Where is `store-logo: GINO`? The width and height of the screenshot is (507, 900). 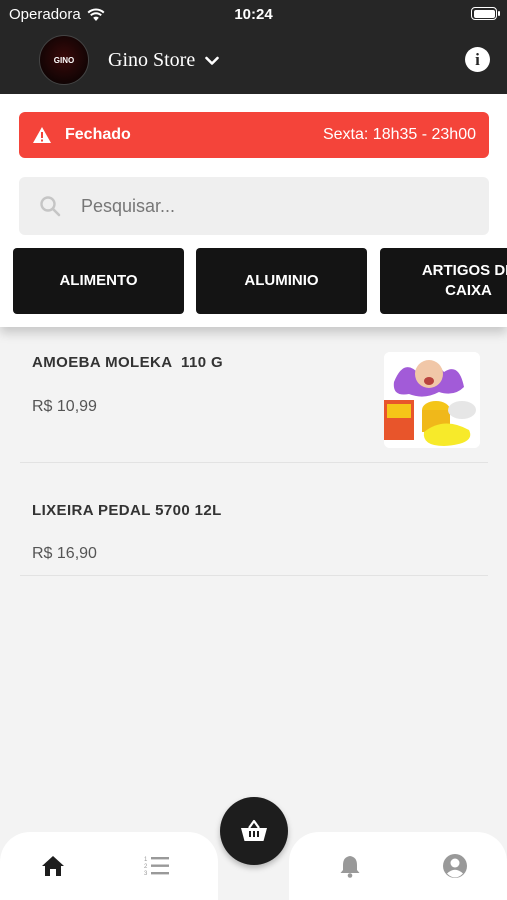
store-logo: GINO is located at coordinates (64, 60).